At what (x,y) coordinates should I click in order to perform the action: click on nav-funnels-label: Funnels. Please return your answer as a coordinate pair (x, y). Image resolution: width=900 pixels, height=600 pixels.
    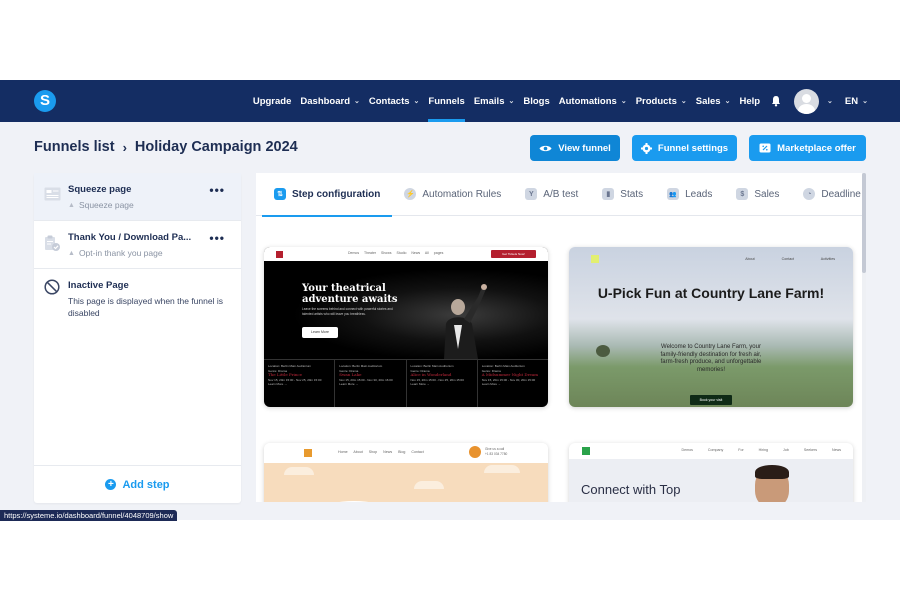
    Looking at the image, I should click on (446, 101).